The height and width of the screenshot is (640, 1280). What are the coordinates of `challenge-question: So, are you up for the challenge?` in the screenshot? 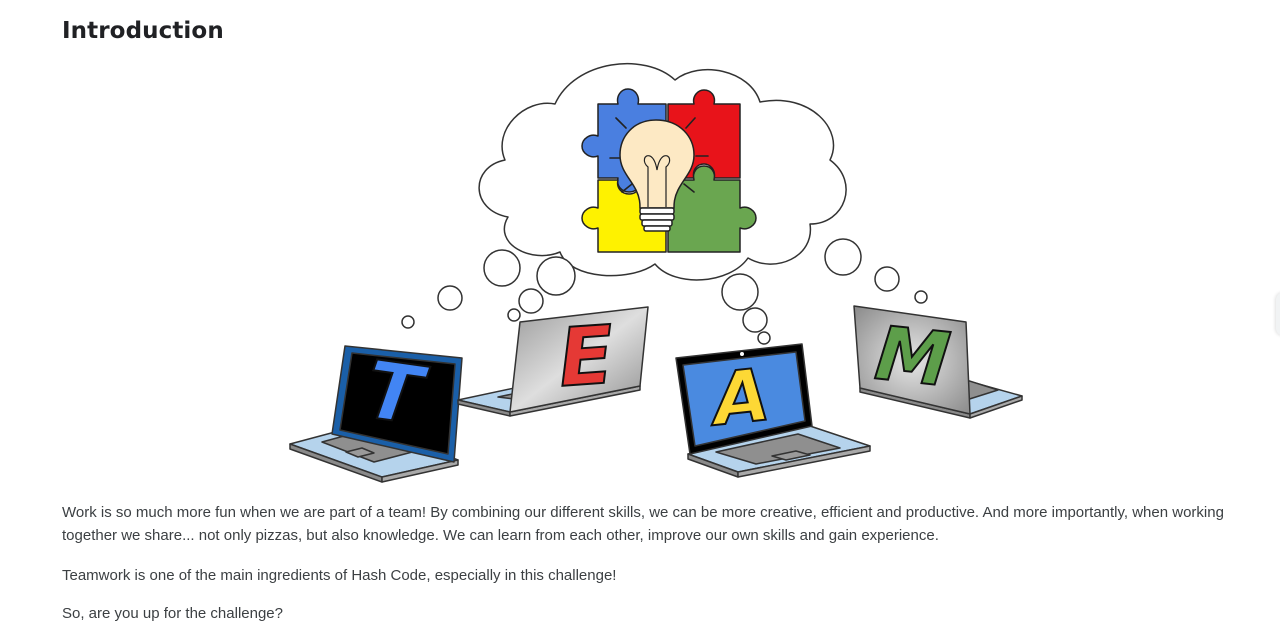 It's located at (172, 613).